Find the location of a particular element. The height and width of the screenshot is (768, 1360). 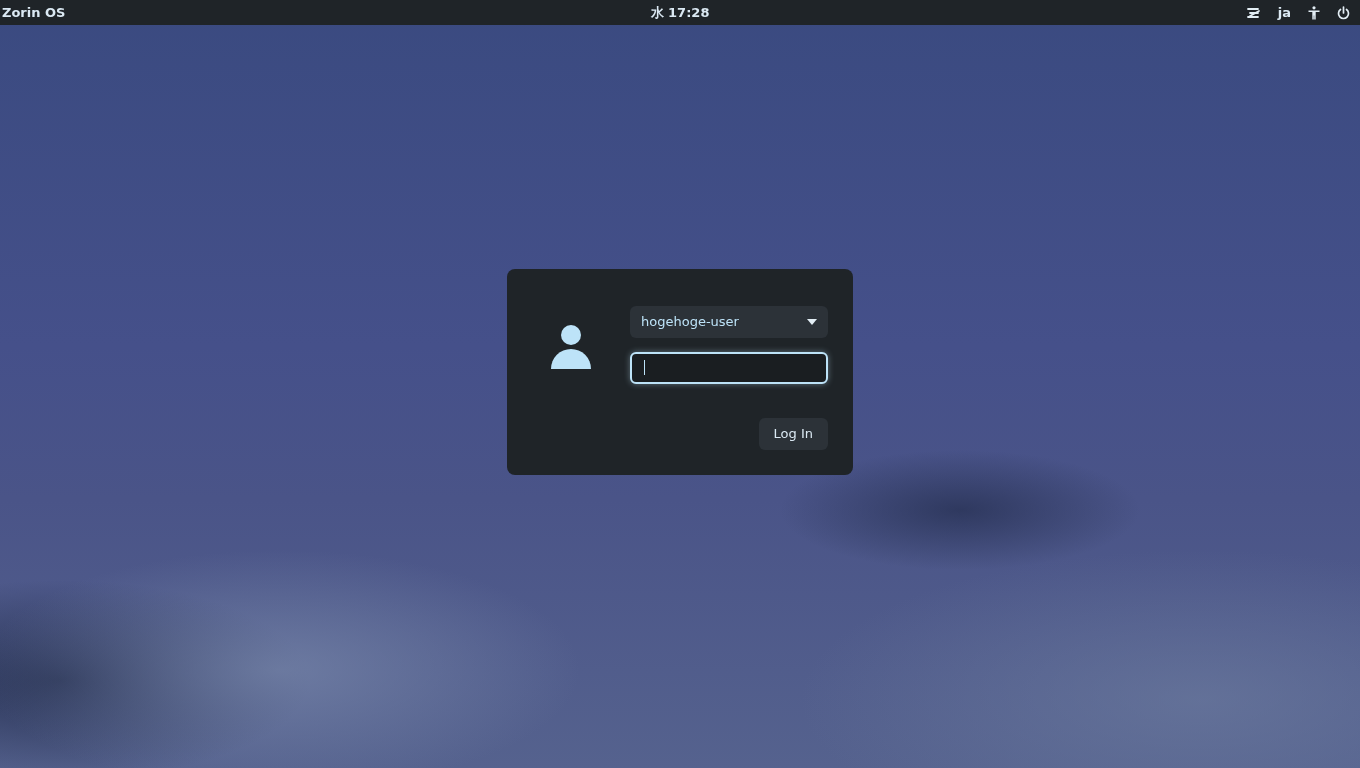

accessibility-icon is located at coordinates (1314, 12).